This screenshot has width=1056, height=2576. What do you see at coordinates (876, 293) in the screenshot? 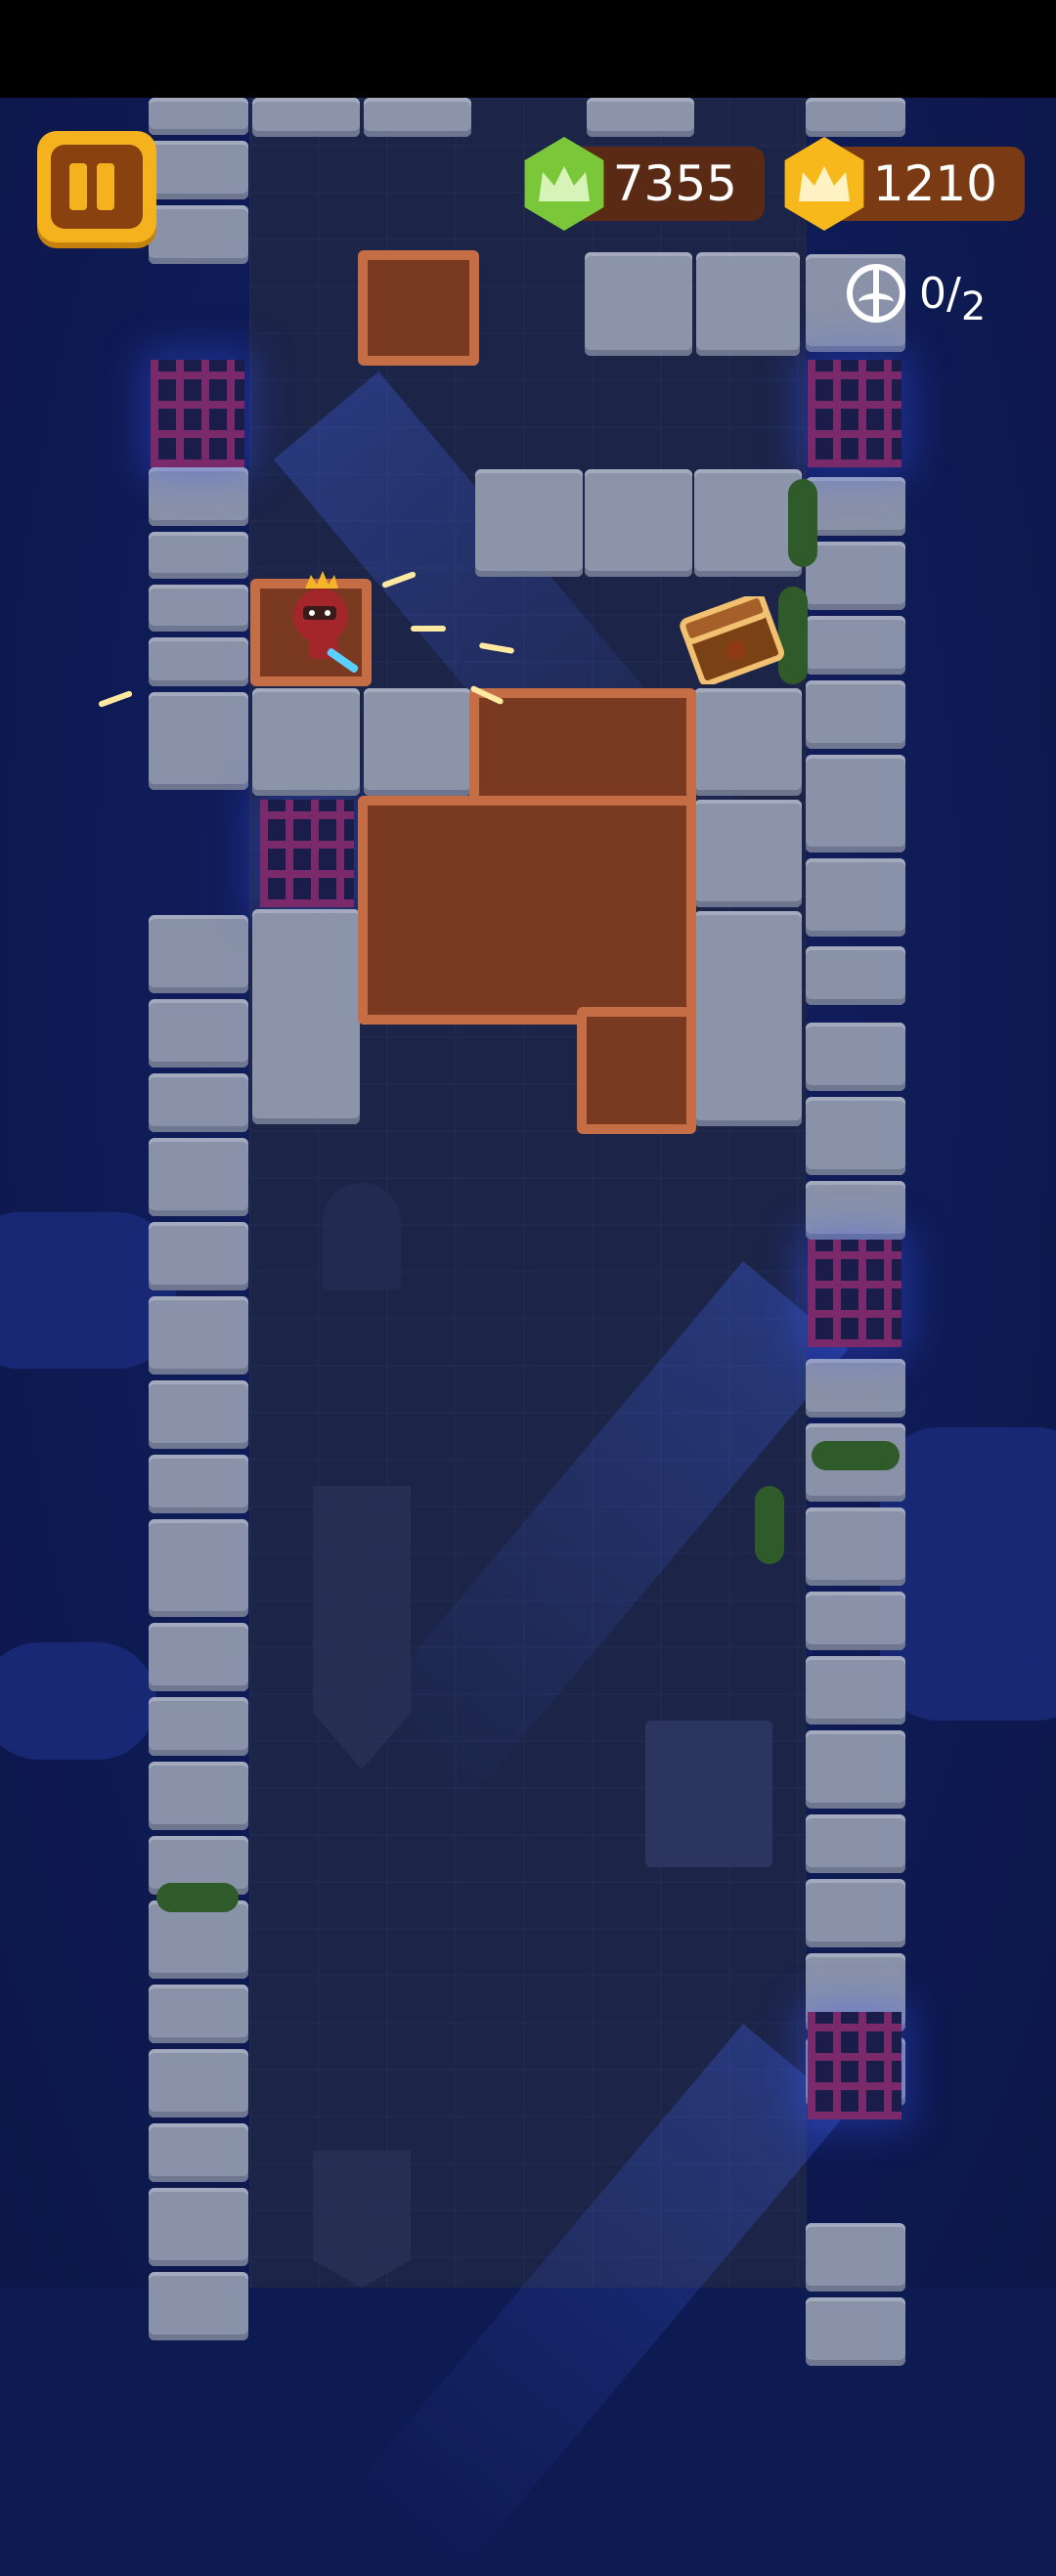
I see `peace-sign-icon` at bounding box center [876, 293].